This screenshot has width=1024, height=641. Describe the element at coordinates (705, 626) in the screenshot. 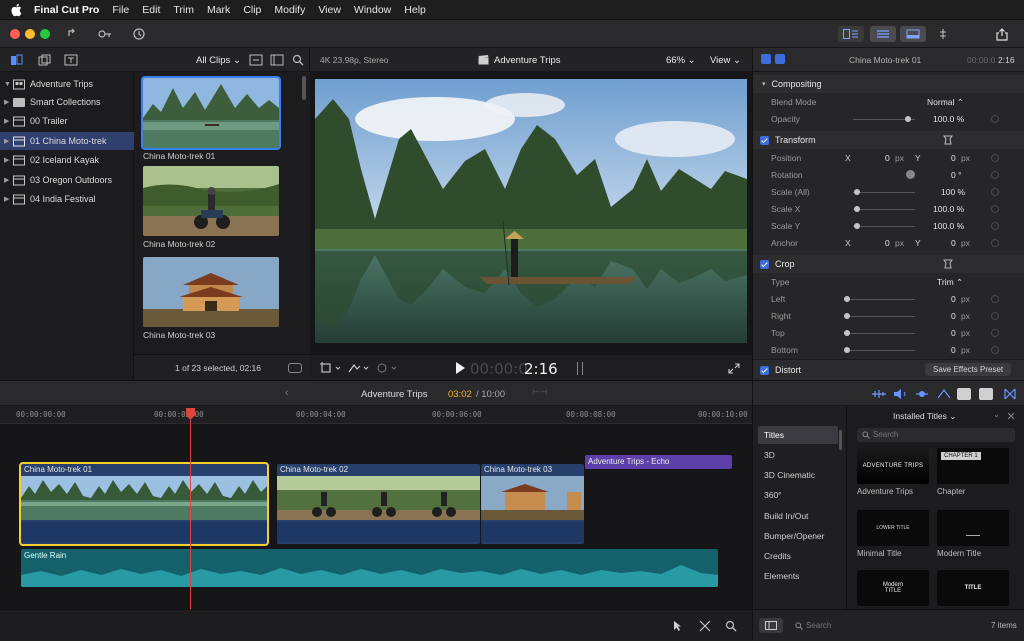

I see `trim-tool-icon` at that location.